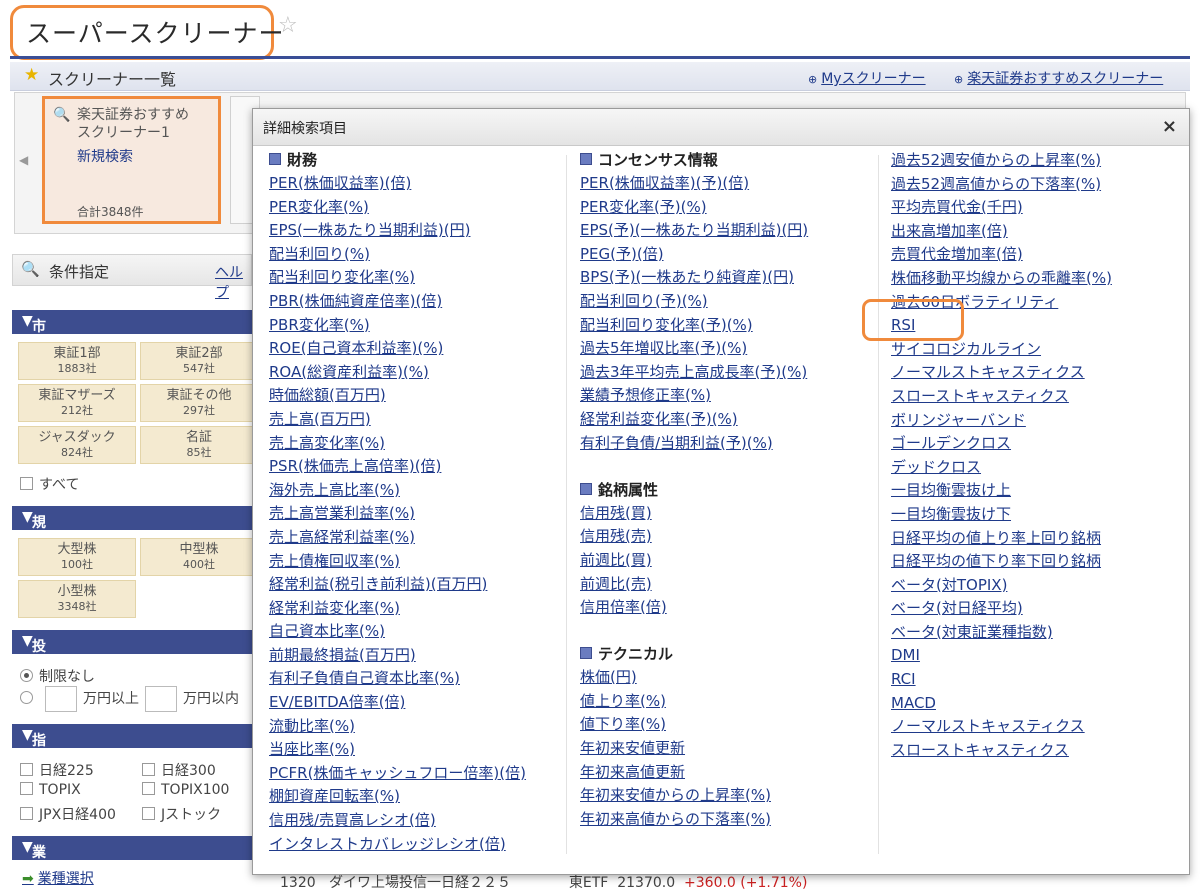 The height and width of the screenshot is (892, 1200). I want to click on search-item-link: 日経平均の値上り率上回り銘柄, so click(1036, 539).